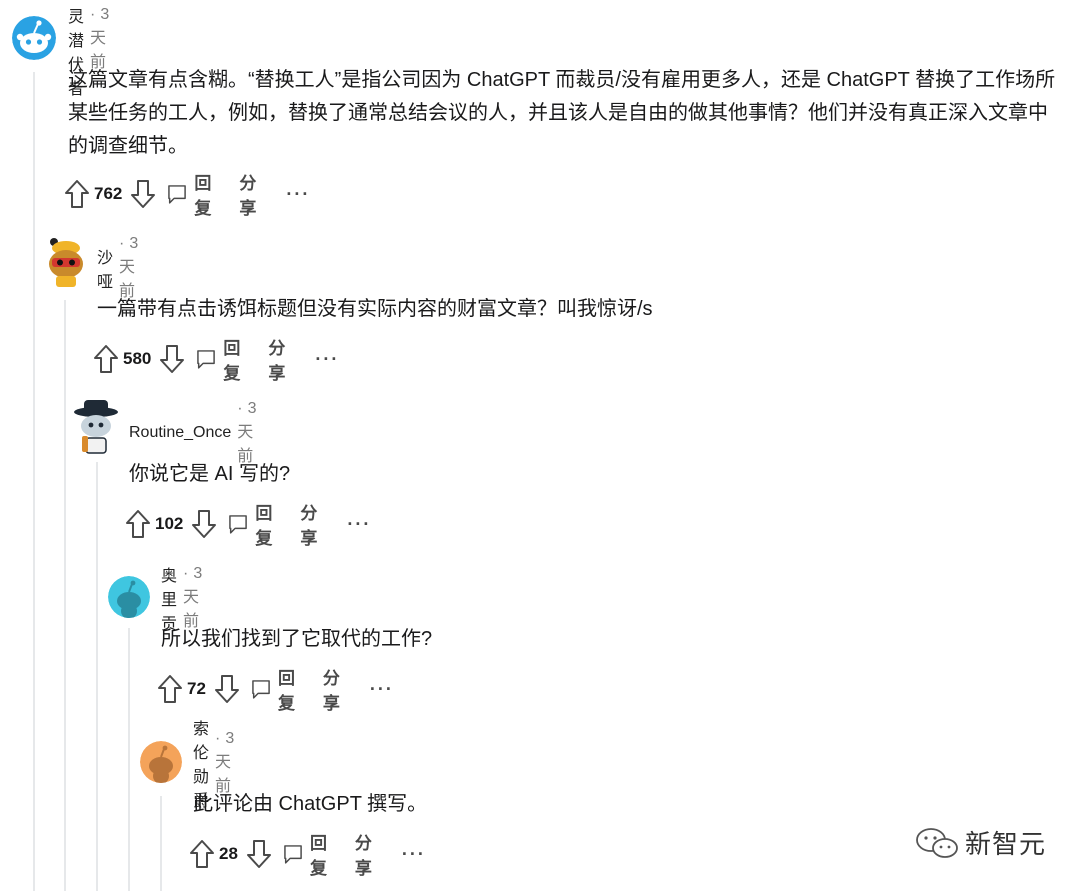 The height and width of the screenshot is (891, 1080). Describe the element at coordinates (937, 842) in the screenshot. I see `wechat-icon` at that location.